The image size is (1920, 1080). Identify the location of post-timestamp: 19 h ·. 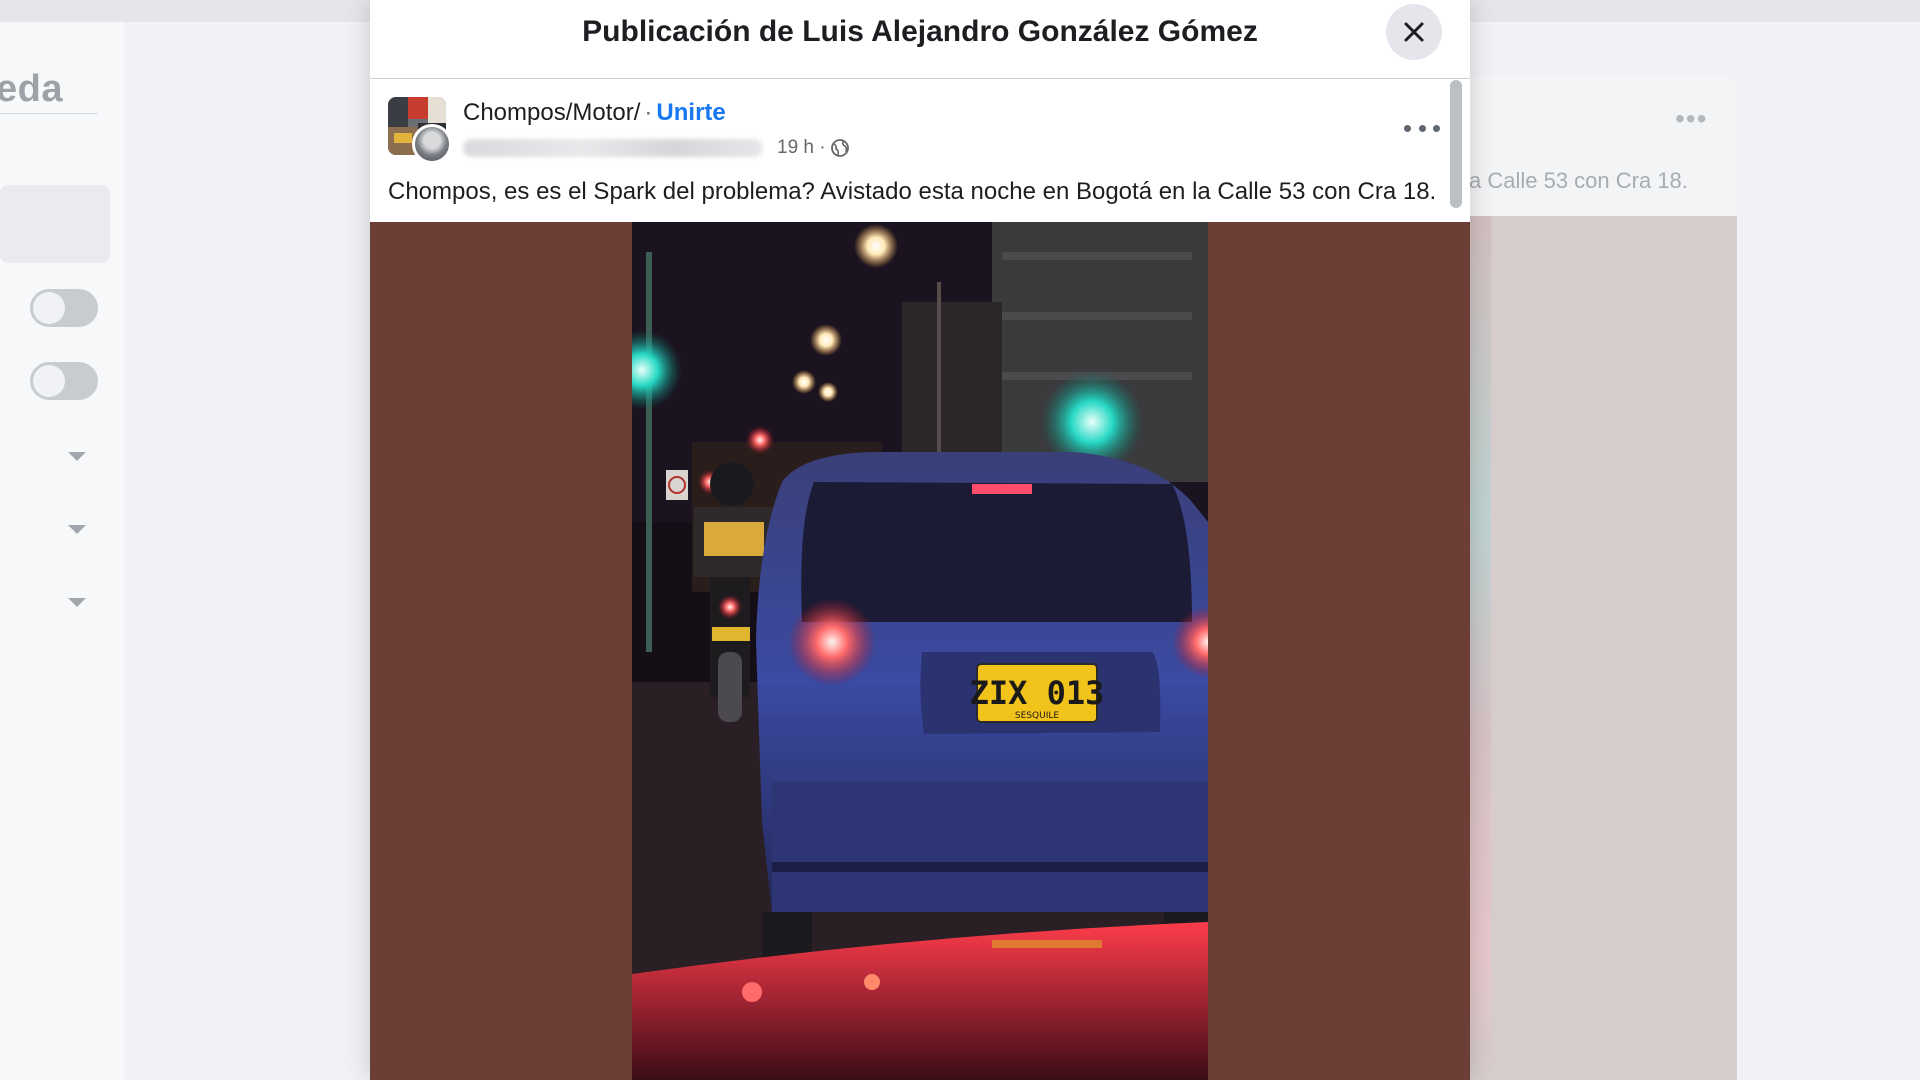
(801, 148).